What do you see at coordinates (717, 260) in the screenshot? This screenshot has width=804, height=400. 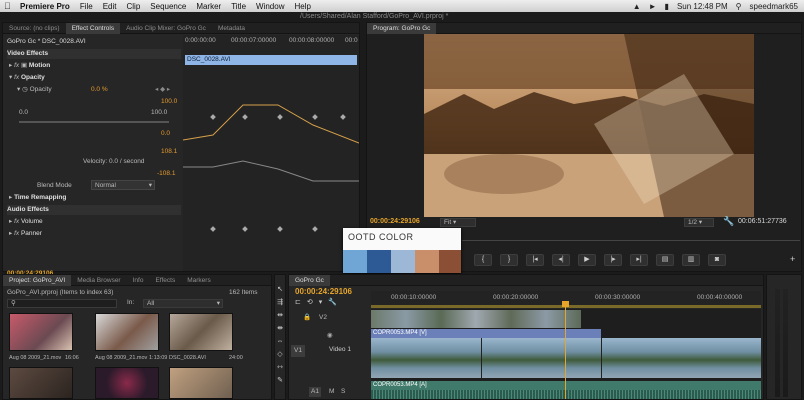 I see `export-frame-button: ◙` at bounding box center [717, 260].